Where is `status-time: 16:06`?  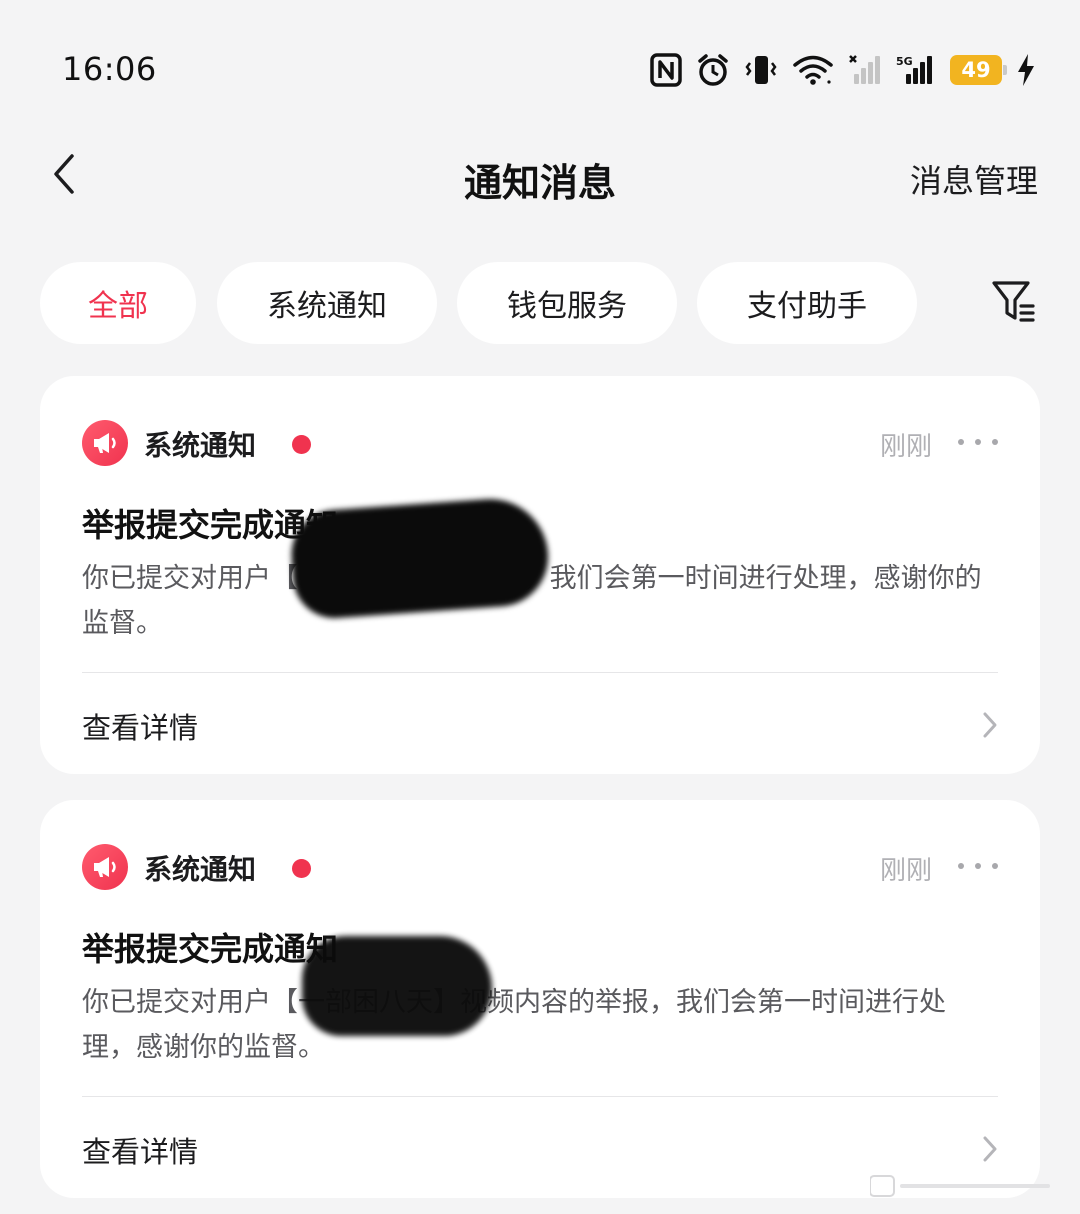 status-time: 16:06 is located at coordinates (109, 69).